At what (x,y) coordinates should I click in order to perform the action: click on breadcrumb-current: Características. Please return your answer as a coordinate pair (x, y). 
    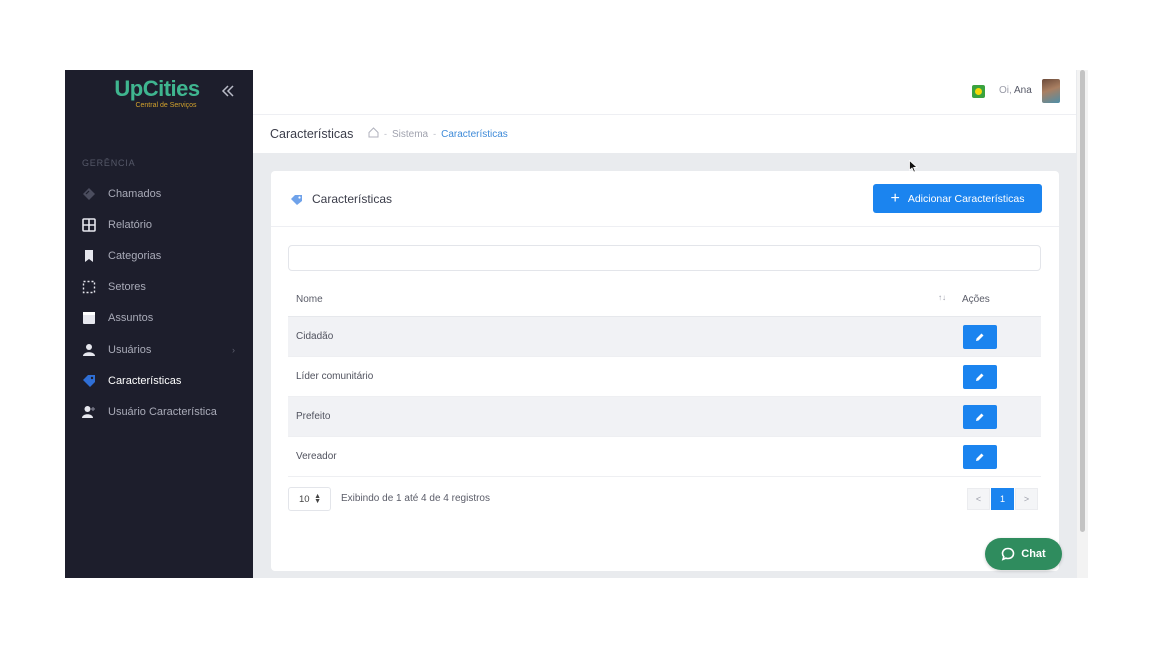
    Looking at the image, I should click on (474, 134).